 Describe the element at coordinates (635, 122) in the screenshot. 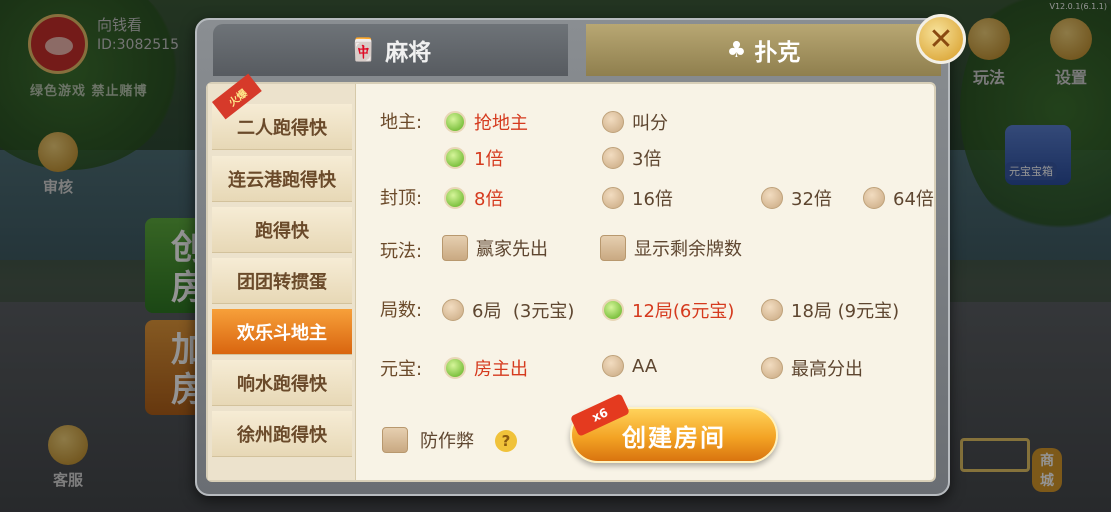

I see `call-score-radio: 叫分` at that location.